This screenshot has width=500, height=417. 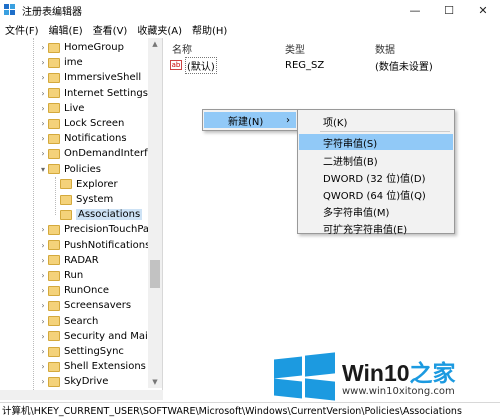 What do you see at coordinates (303, 375) in the screenshot?
I see `windows-logo-icon` at bounding box center [303, 375].